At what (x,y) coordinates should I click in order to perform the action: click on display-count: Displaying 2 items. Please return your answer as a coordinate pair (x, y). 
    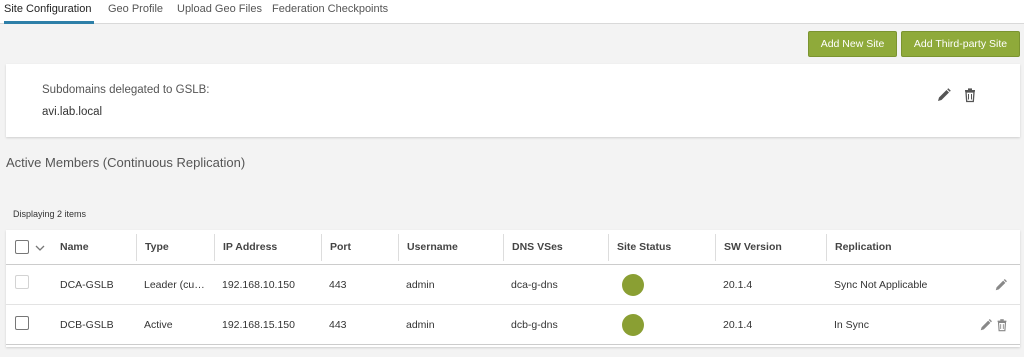
    Looking at the image, I should click on (50, 214).